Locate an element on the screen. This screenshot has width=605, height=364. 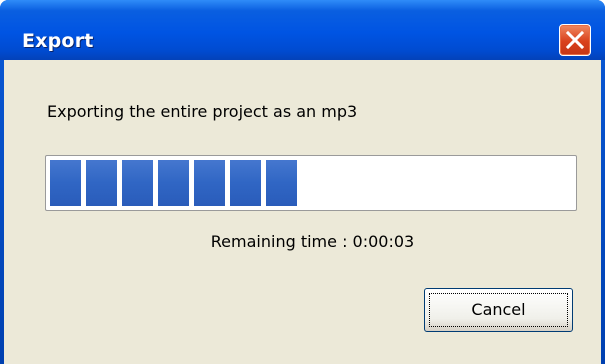
close-icon is located at coordinates (575, 40).